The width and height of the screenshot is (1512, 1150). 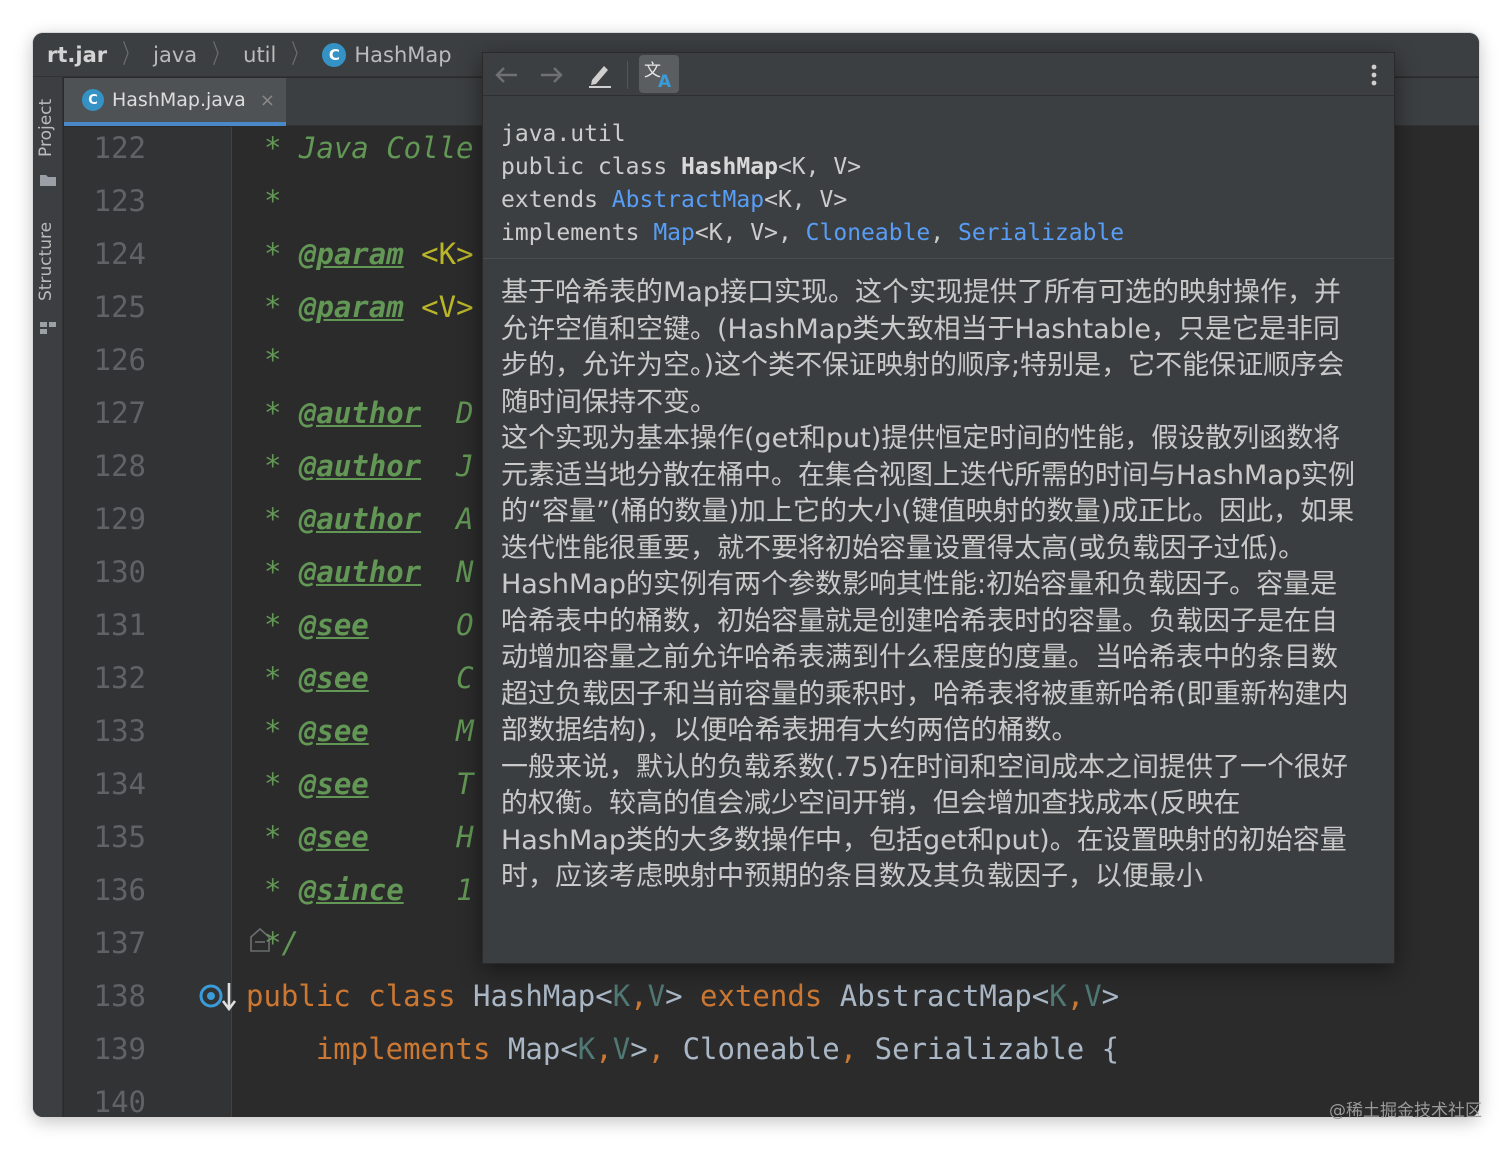 I want to click on structure-tool-button: Structure, so click(x=48, y=282).